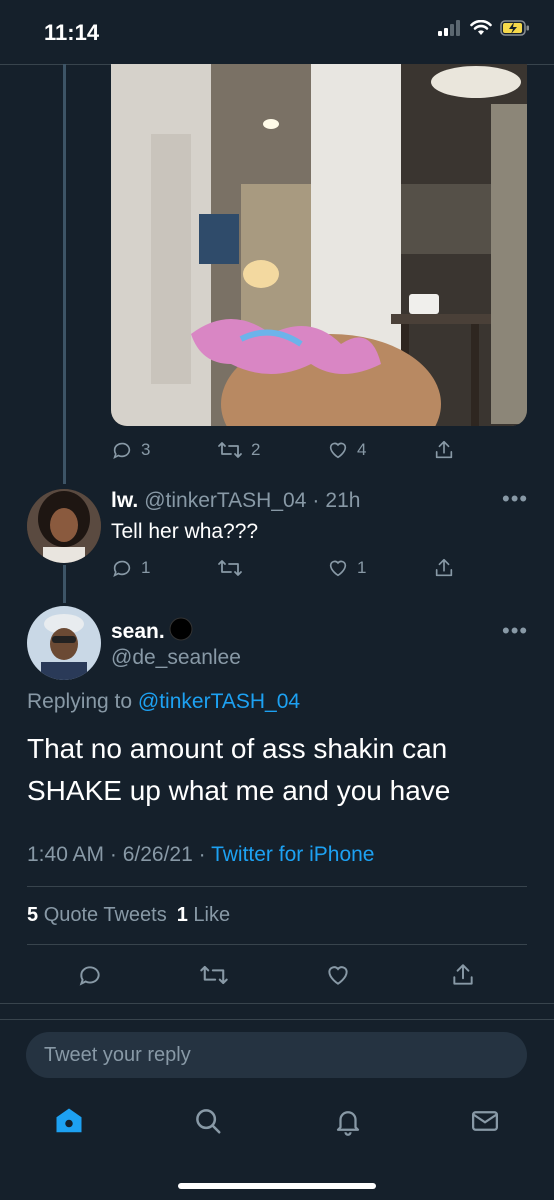 The height and width of the screenshot is (1200, 554). Describe the element at coordinates (117, 1054) in the screenshot. I see `reply-input-placeholder: Tweet your reply` at that location.